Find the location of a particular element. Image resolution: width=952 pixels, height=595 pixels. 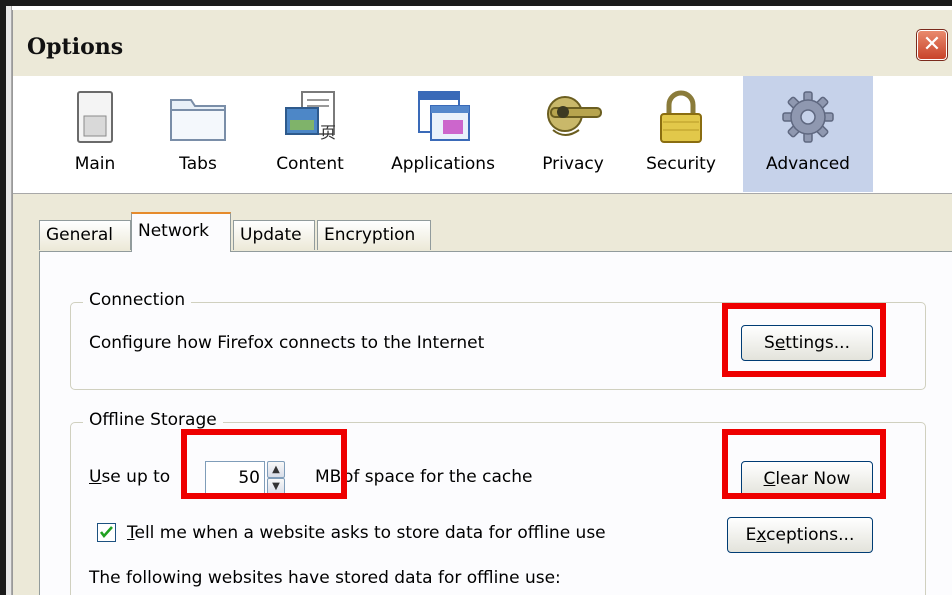

pane-advanced: Advanced is located at coordinates (808, 134).